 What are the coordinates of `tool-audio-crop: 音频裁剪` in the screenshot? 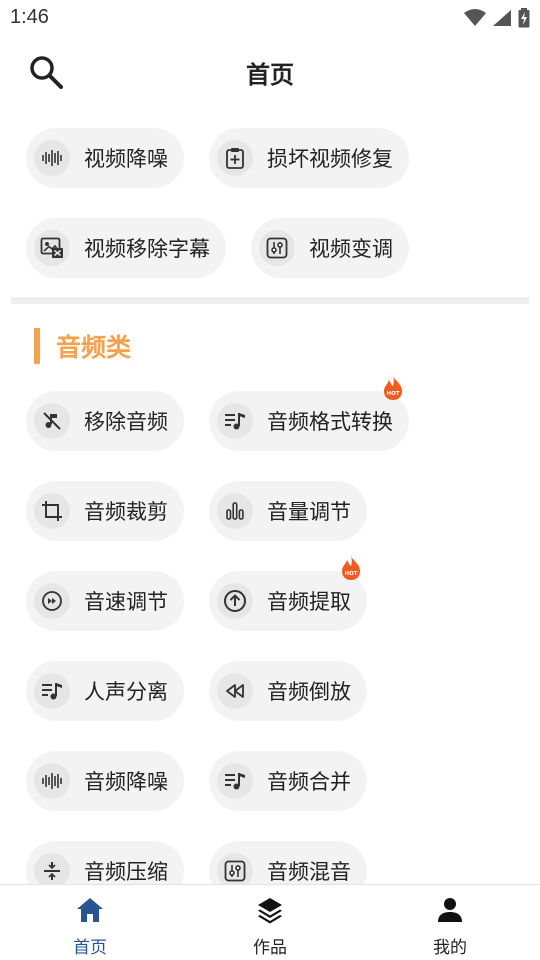 It's located at (105, 511).